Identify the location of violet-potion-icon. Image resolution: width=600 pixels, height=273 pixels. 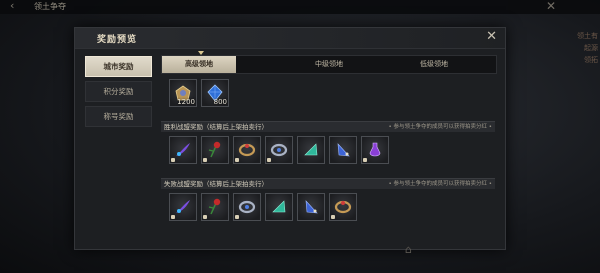
(375, 149).